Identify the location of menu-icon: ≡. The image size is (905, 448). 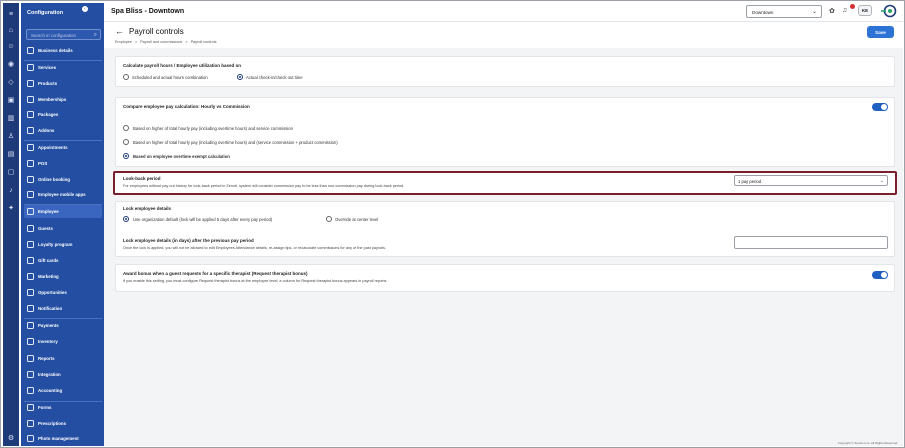
(11, 14).